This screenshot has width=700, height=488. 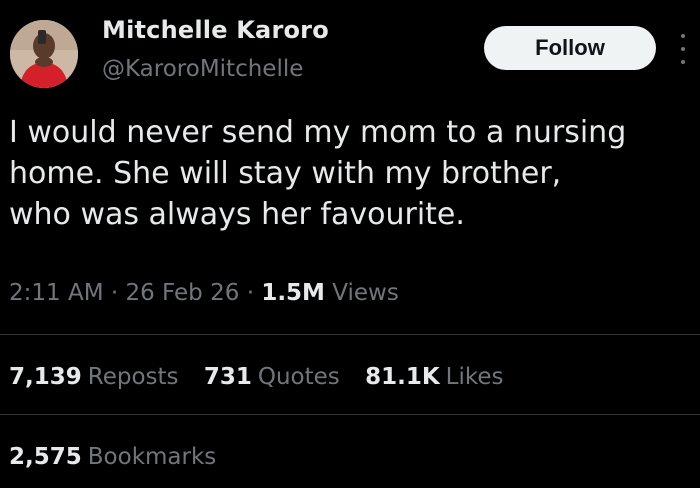 I want to click on likes-count: 81.1K, so click(x=402, y=377).